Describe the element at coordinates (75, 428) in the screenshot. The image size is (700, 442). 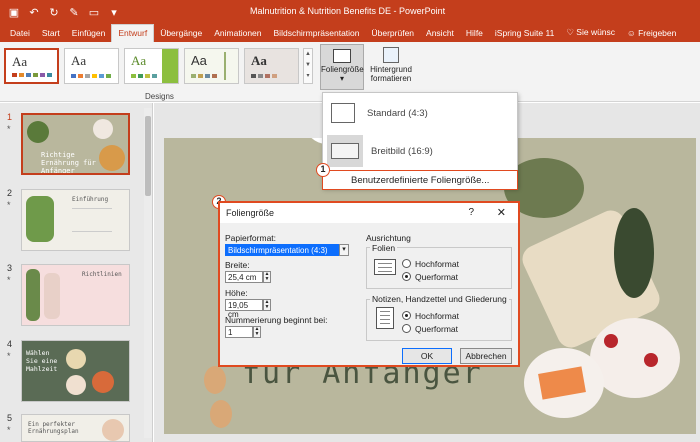
I see `slide-thumbnail-5: Ein perfekter Ernährungsplan` at that location.